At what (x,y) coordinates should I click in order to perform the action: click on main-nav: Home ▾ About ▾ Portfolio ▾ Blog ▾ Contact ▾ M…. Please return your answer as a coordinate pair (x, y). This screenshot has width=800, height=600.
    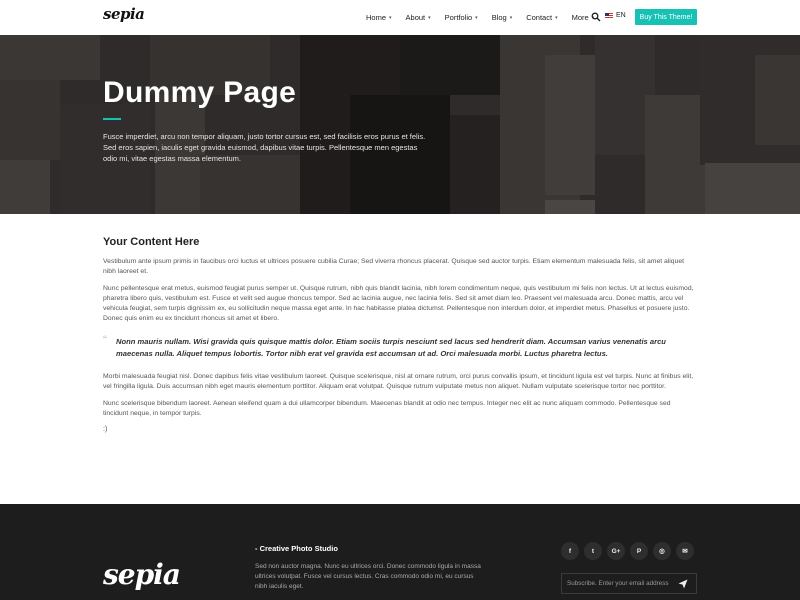
    Looking at the image, I should click on (487, 17).